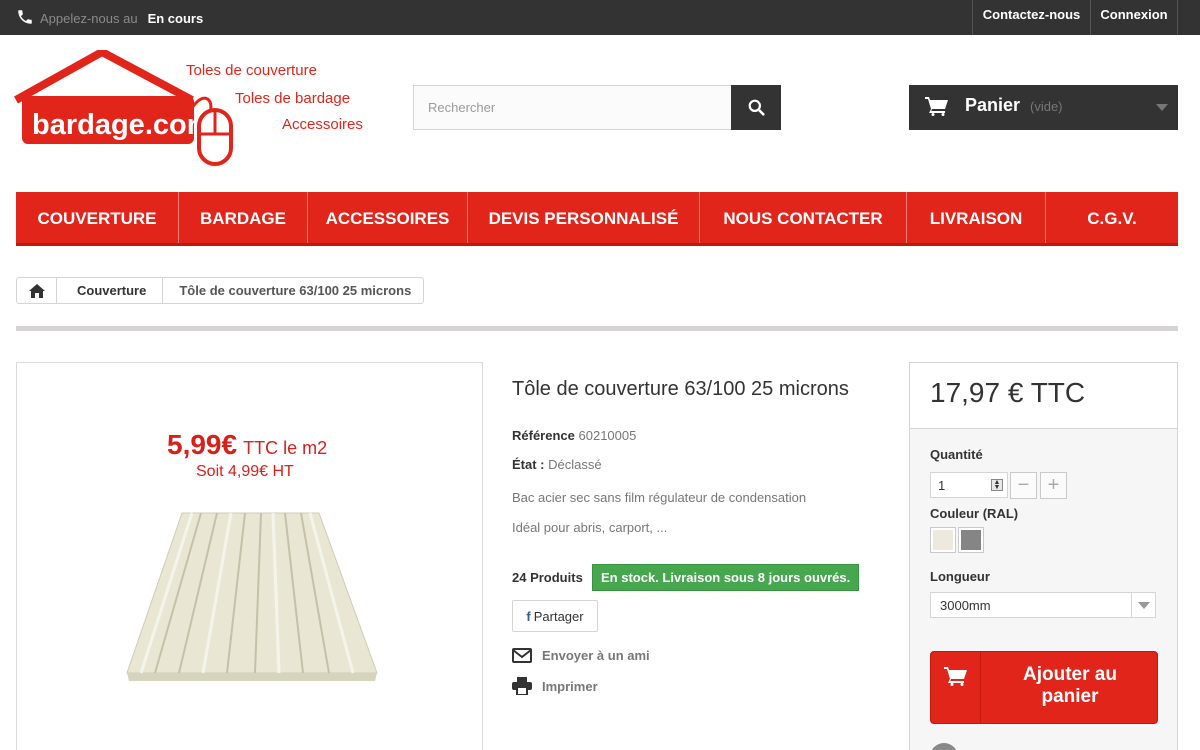  I want to click on login-link: Connexion, so click(1134, 17).